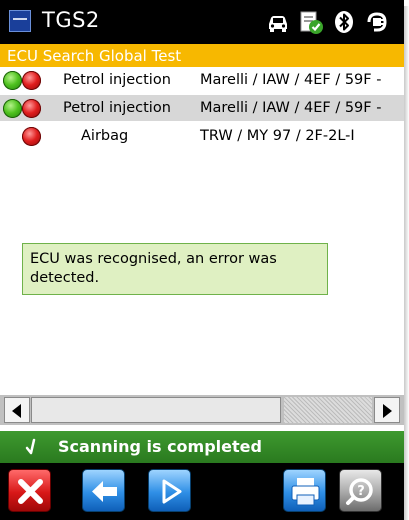 Image resolution: width=409 pixels, height=520 pixels. What do you see at coordinates (202, 55) in the screenshot?
I see `screen-header: ECU Search Global Test` at bounding box center [202, 55].